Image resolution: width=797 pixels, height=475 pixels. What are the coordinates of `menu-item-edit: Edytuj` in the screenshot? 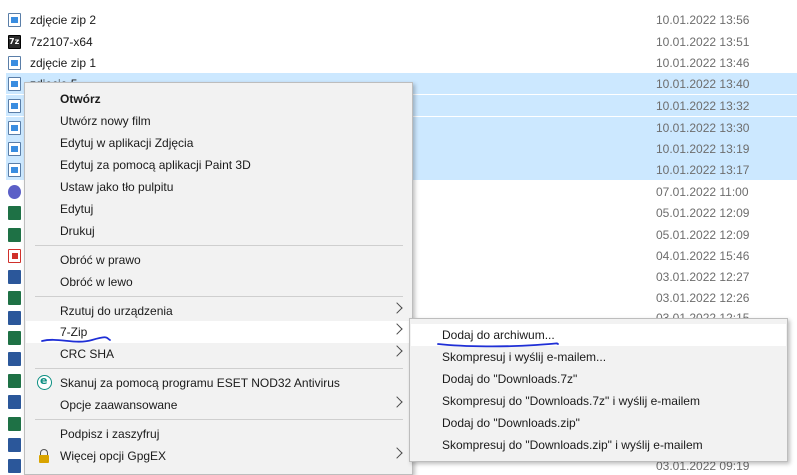 It's located at (218, 209).